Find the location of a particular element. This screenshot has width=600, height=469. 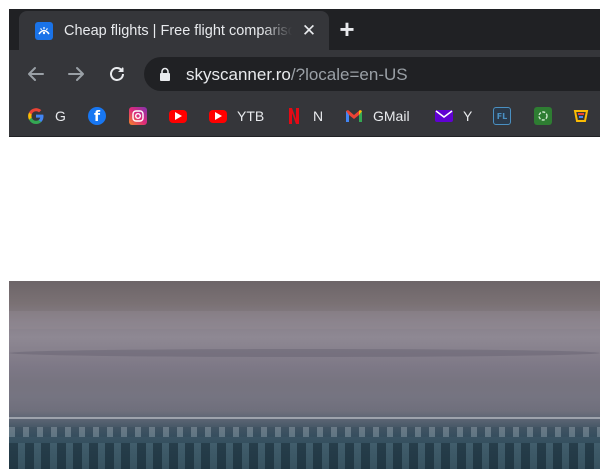

bookmark-facebook: f is located at coordinates (97, 116).